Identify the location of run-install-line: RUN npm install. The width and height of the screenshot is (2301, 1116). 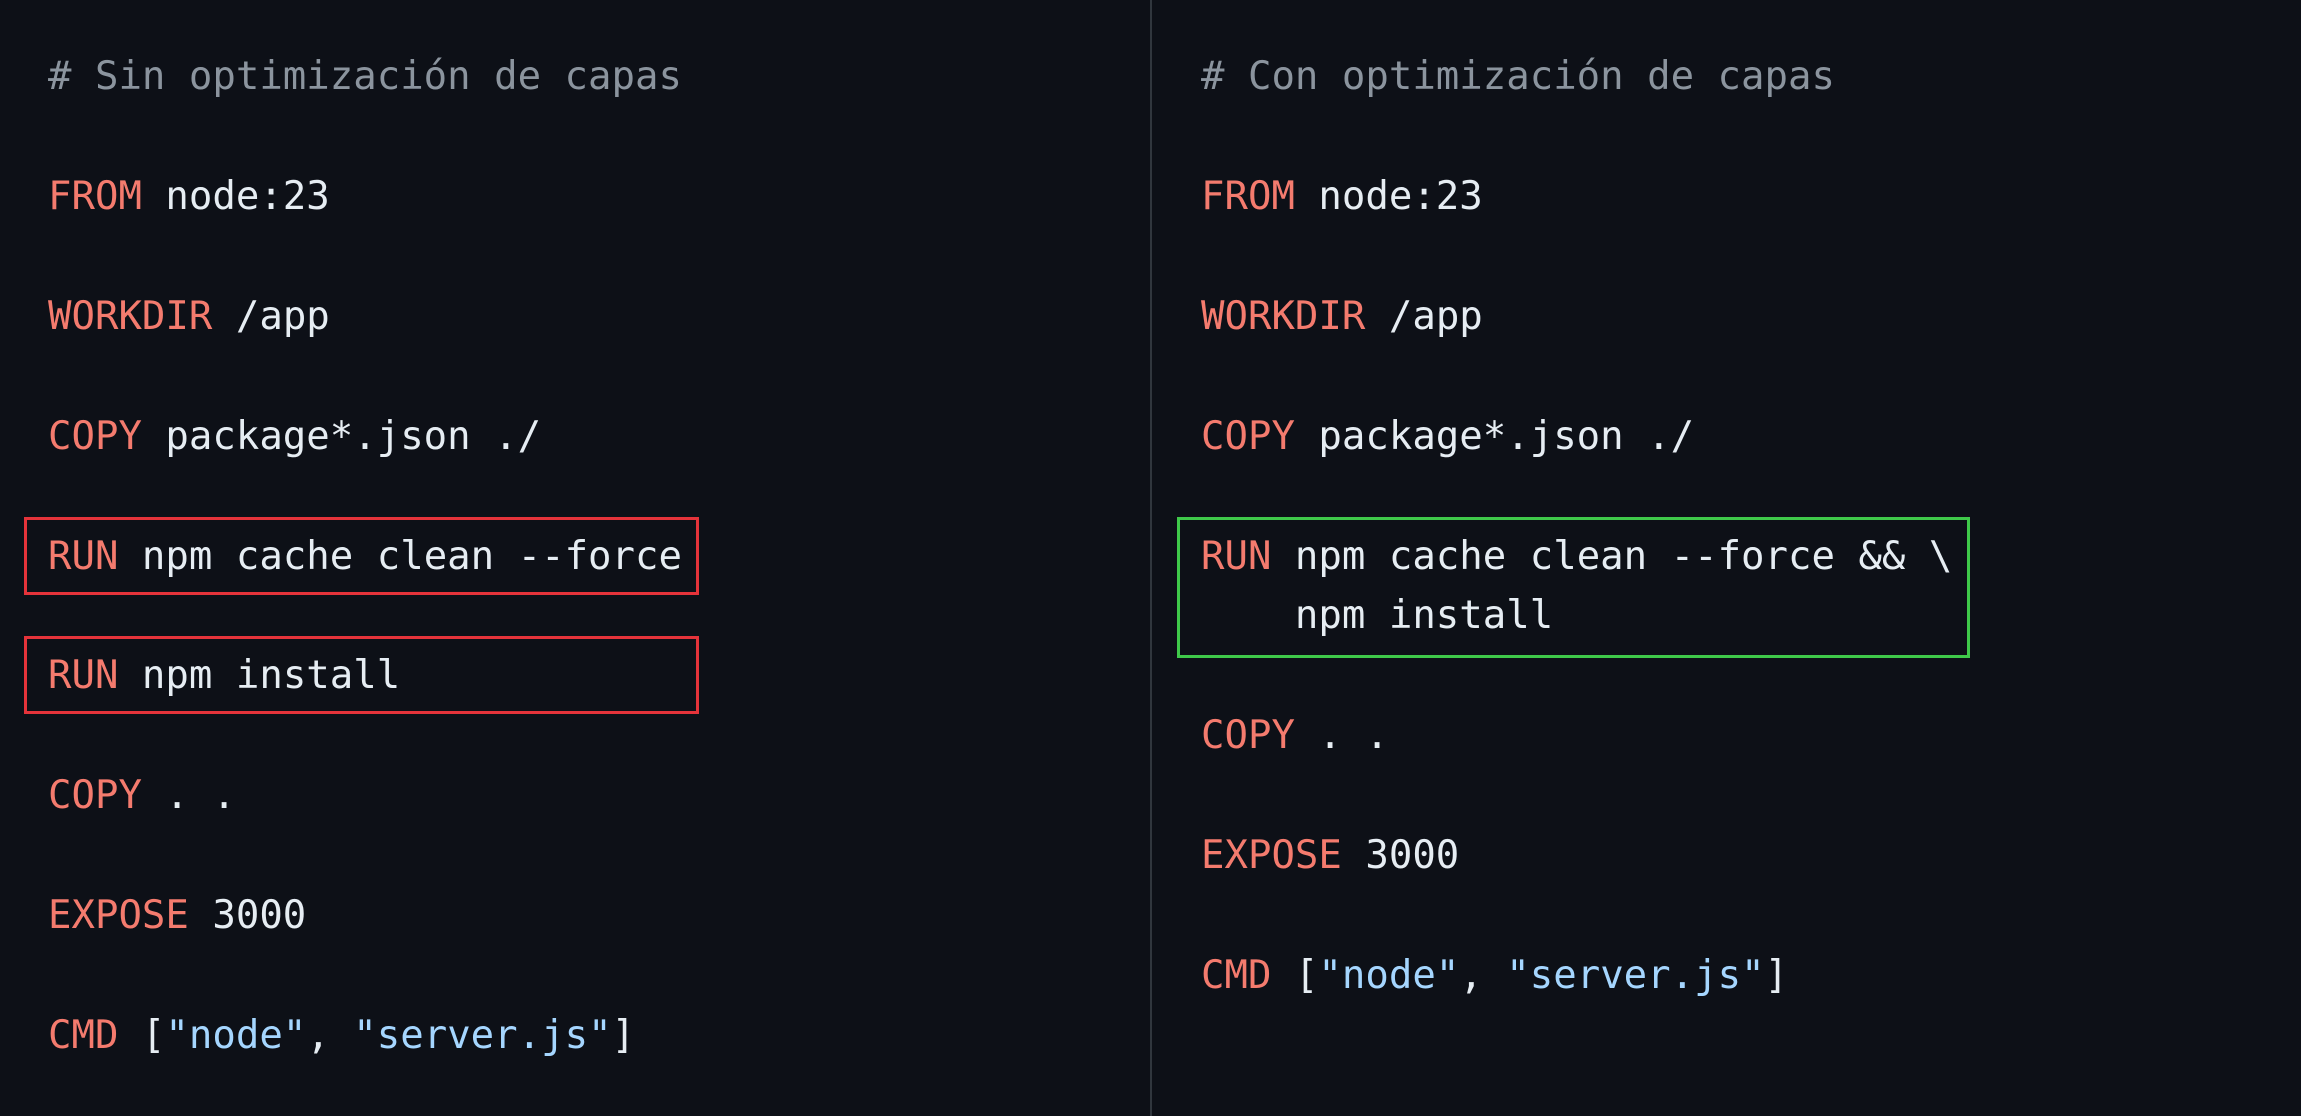
(224, 676).